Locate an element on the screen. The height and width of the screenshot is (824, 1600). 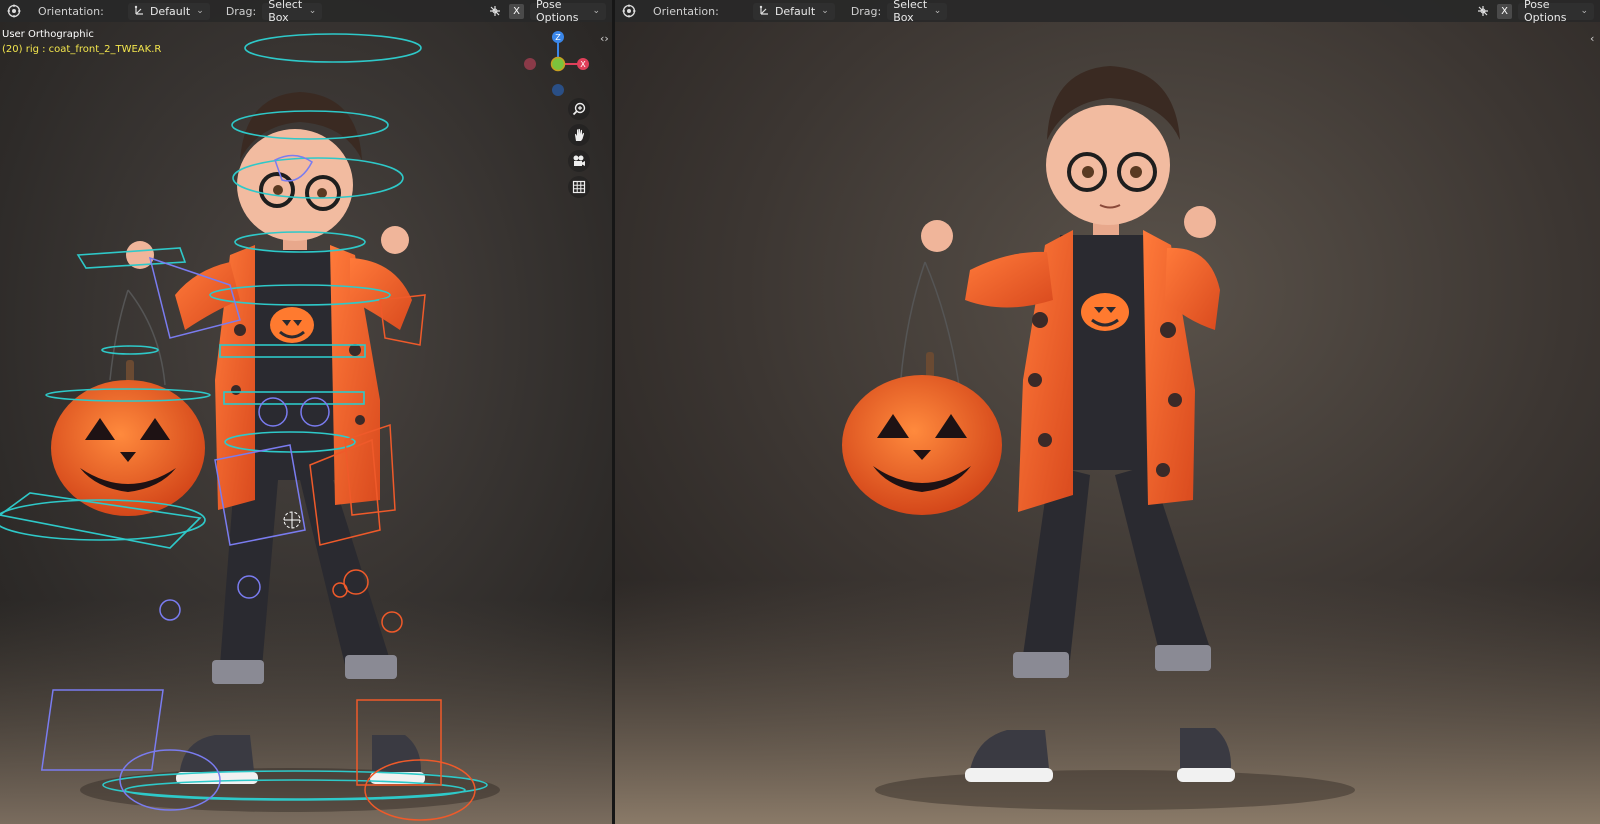
view-name-label: User Orthographic is located at coordinates (48, 34).